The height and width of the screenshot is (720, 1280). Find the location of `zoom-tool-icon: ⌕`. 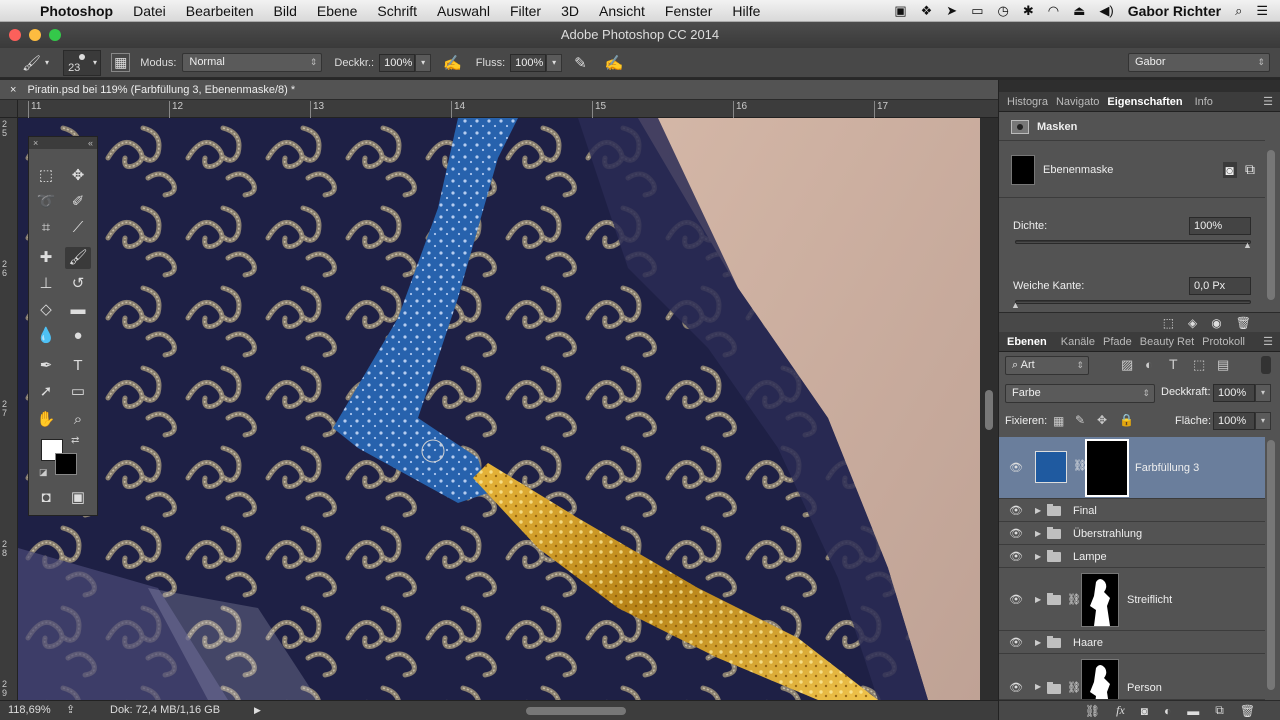

zoom-tool-icon: ⌕ is located at coordinates (78, 420).